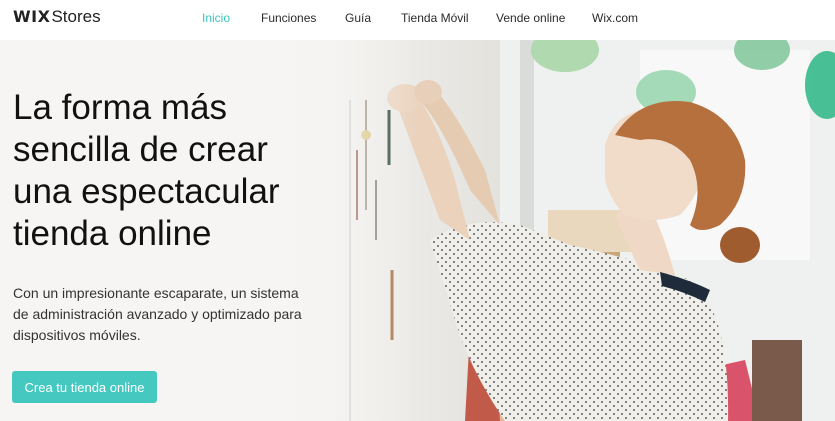  Describe the element at coordinates (76, 16) in the screenshot. I see `logo-stores-text: Stores` at that location.